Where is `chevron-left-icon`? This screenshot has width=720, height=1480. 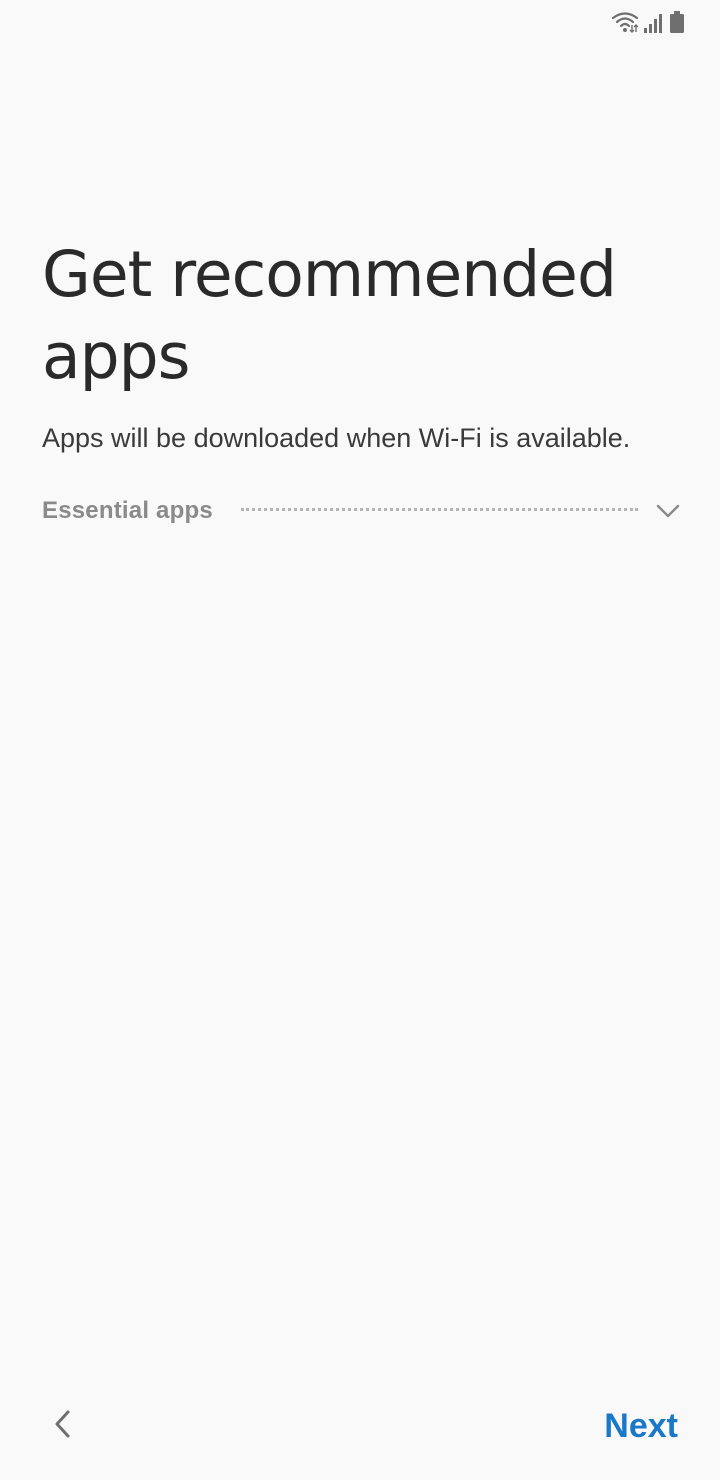 chevron-left-icon is located at coordinates (62, 1426).